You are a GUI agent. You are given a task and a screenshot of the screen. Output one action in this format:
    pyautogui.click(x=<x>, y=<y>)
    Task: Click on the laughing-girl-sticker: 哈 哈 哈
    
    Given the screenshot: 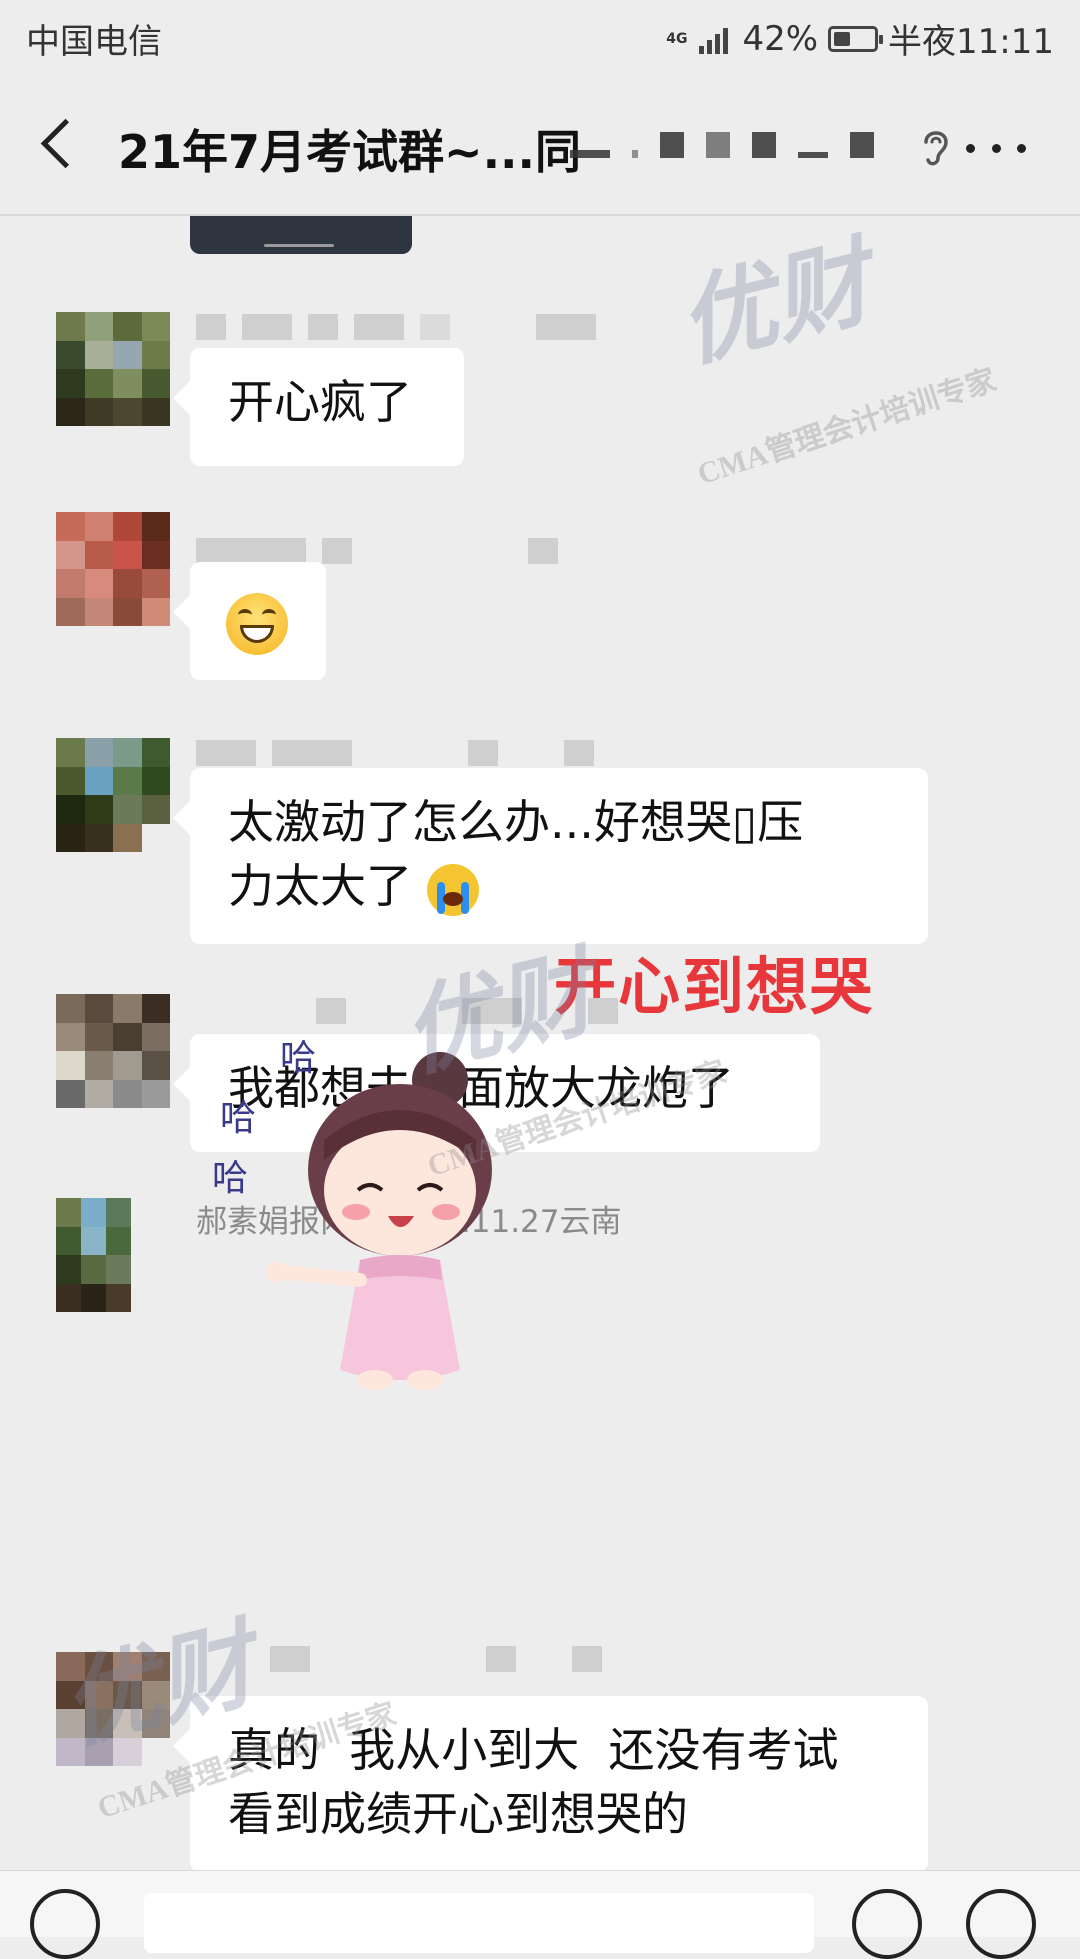 What is the action you would take?
    pyautogui.click(x=375, y=1220)
    